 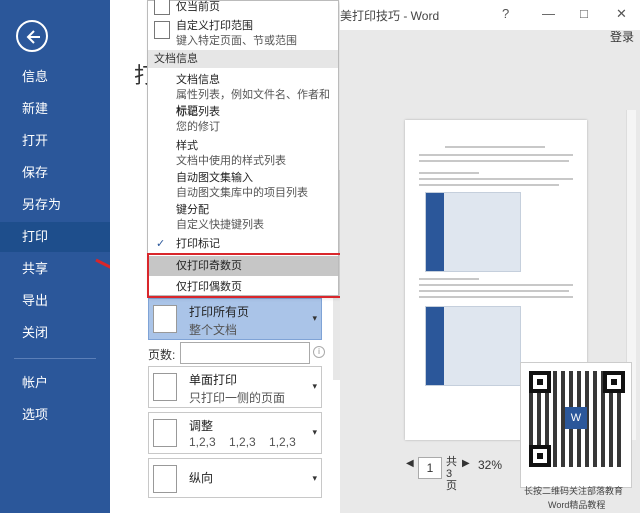 What do you see at coordinates (165, 479) in the screenshot?
I see `portrait-page-icon` at bounding box center [165, 479].